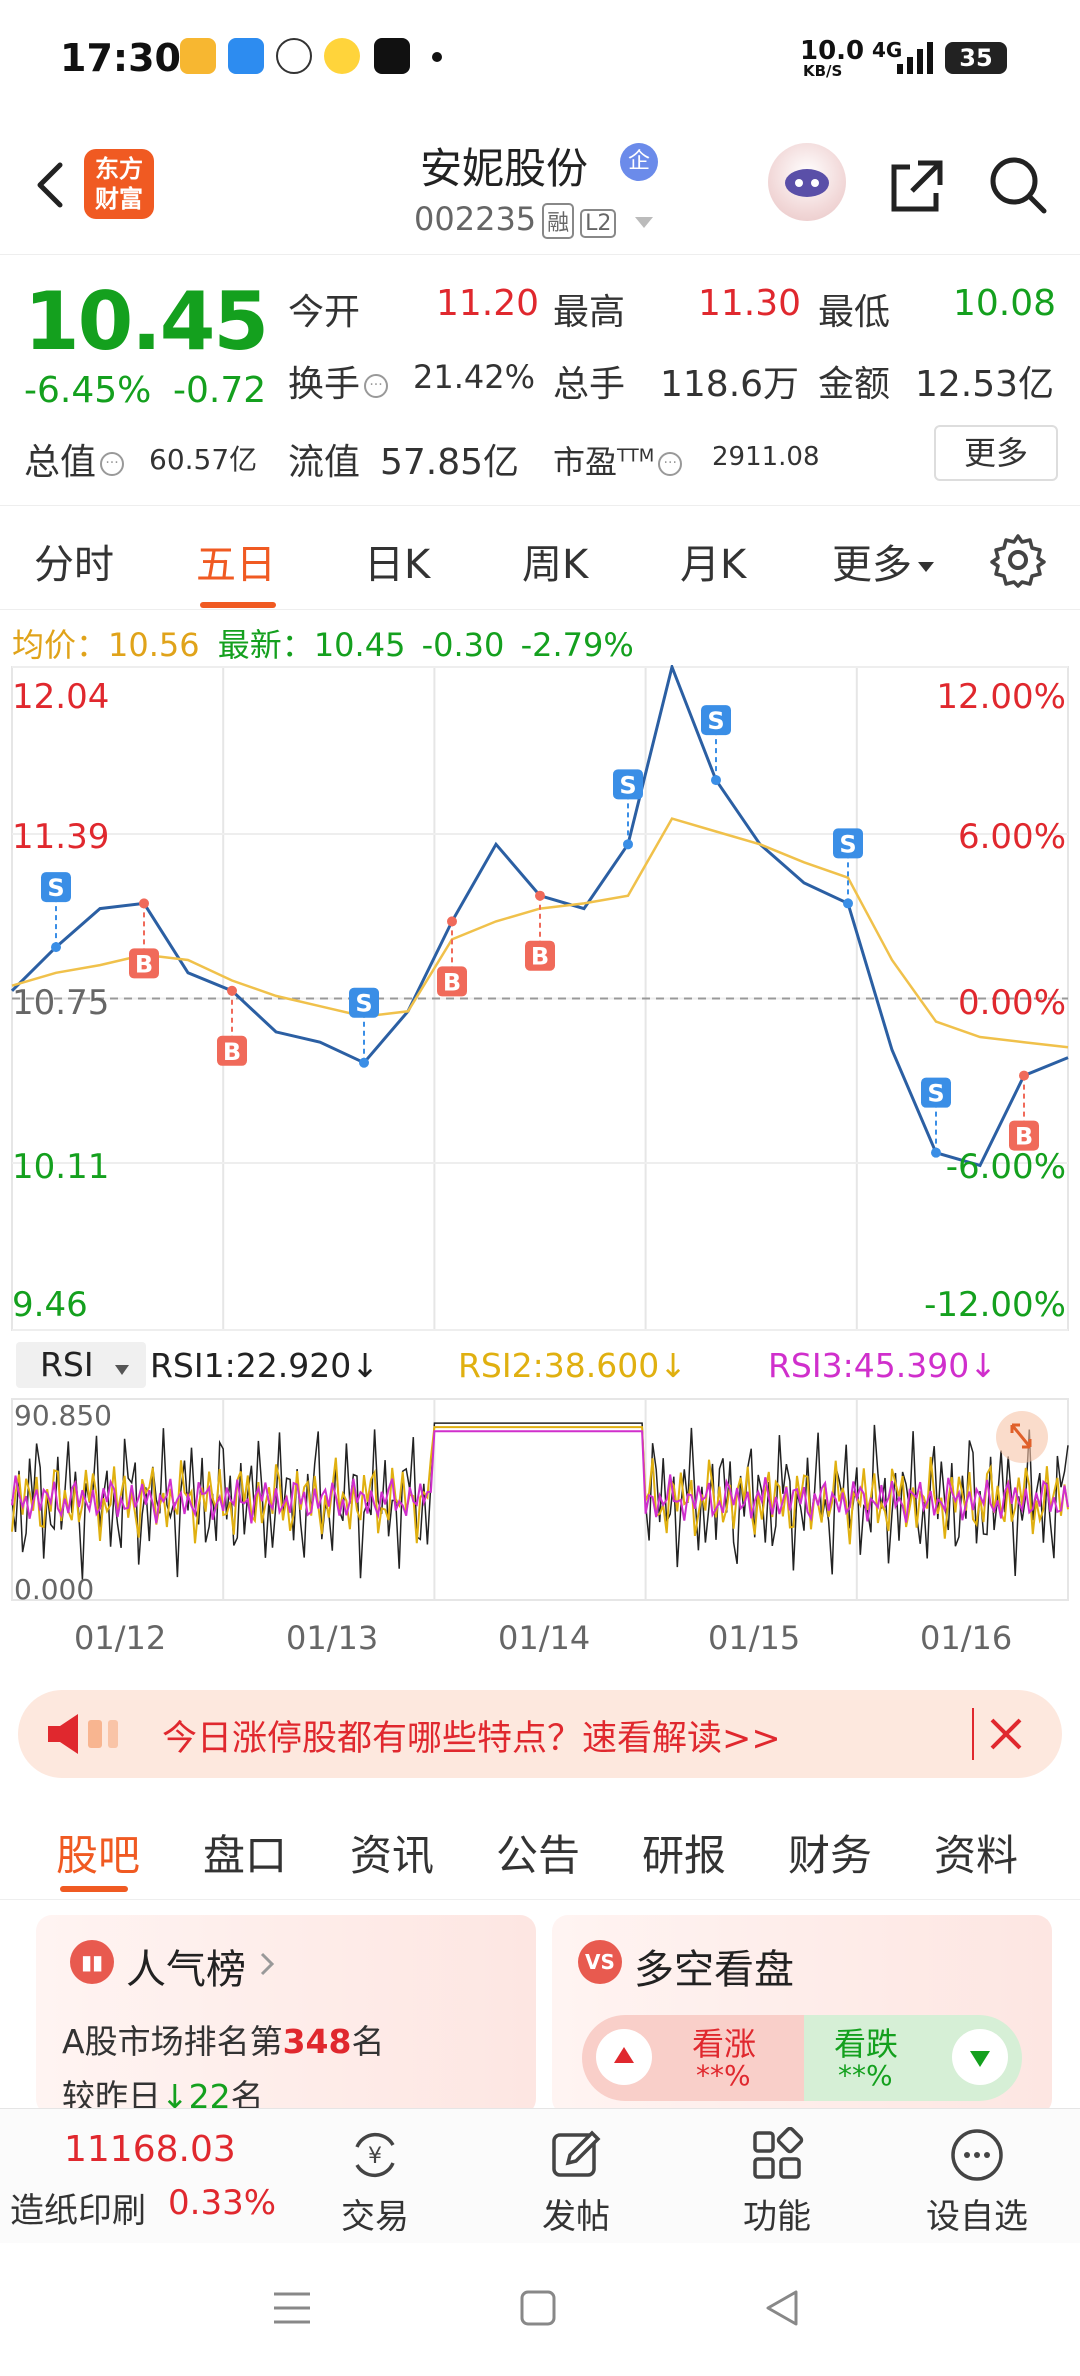 The height and width of the screenshot is (2376, 1080). I want to click on qq-icon, so click(294, 56).